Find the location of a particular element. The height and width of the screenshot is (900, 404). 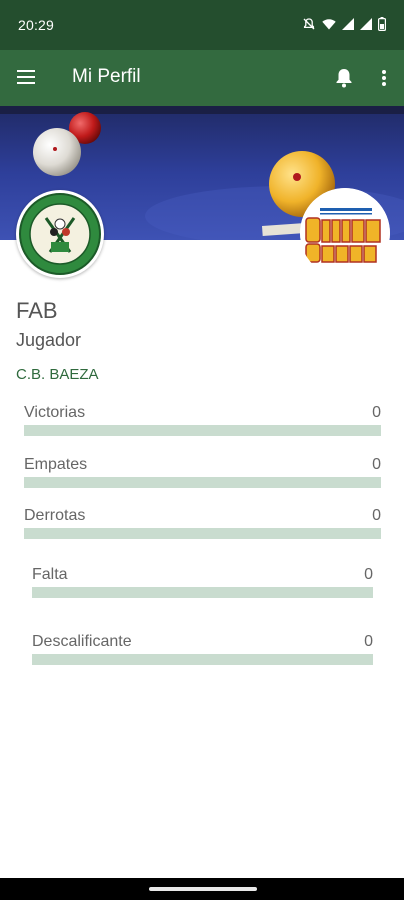

stat-label: Falta is located at coordinates (50, 574).